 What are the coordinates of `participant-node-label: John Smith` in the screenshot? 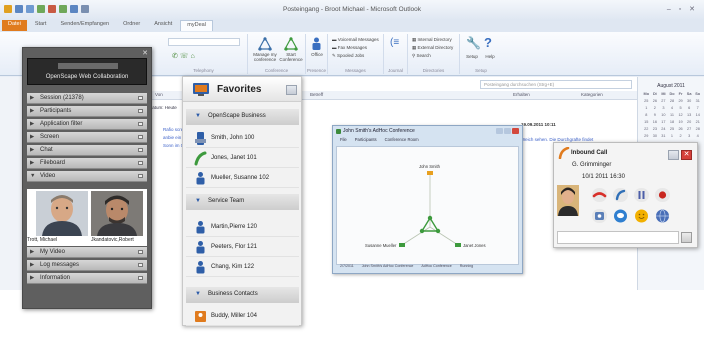 It's located at (429, 166).